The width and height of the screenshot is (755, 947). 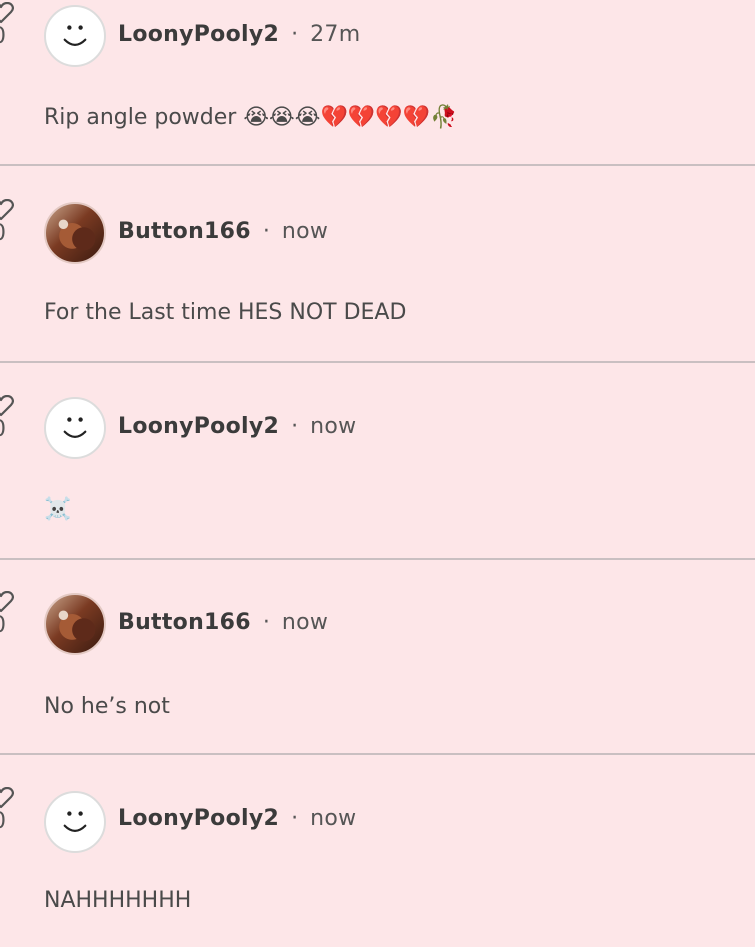 What do you see at coordinates (58, 509) in the screenshot?
I see `comment-text: ☠️` at bounding box center [58, 509].